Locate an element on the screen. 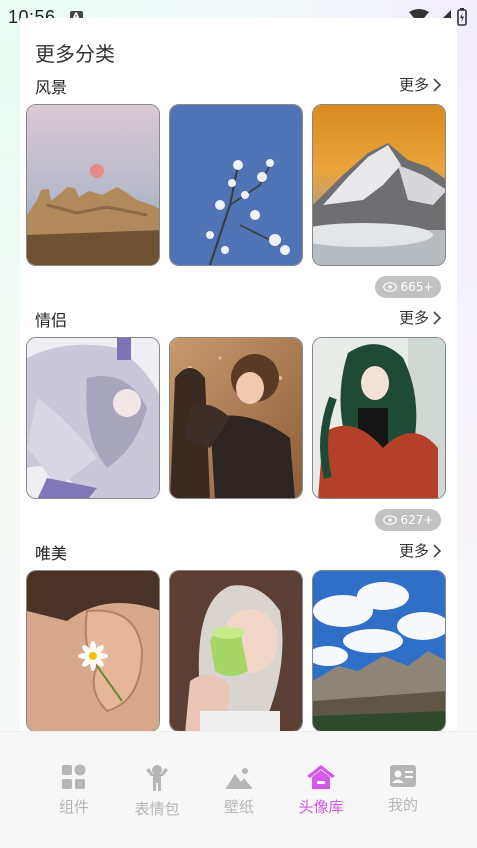 Image resolution: width=477 pixels, height=848 pixels. moon-rocks-image is located at coordinates (93, 185).